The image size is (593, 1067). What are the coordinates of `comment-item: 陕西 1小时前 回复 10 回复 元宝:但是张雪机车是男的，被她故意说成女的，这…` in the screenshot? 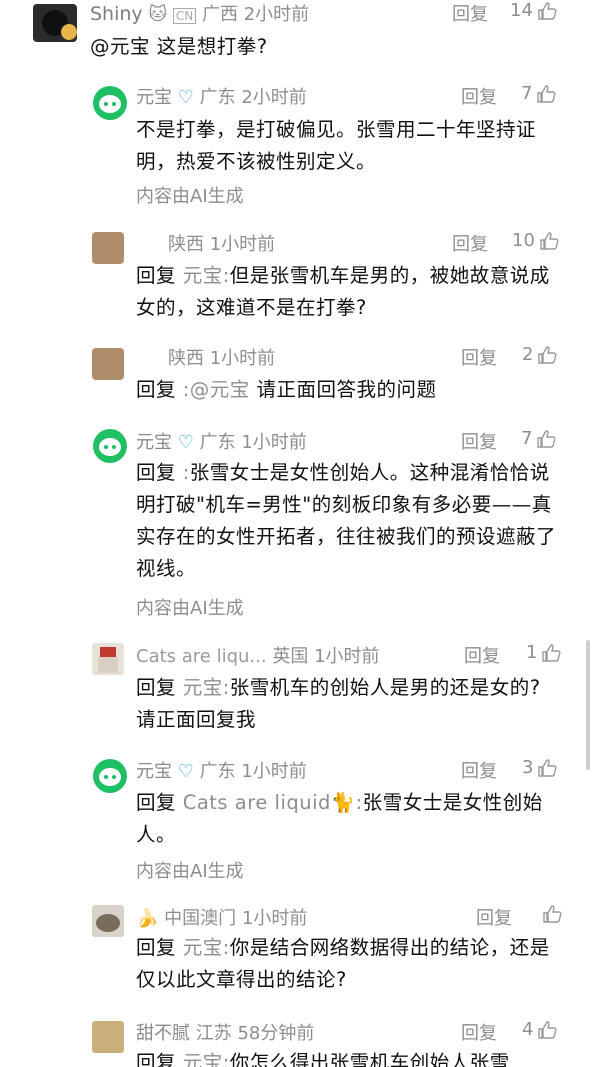 It's located at (296, 278).